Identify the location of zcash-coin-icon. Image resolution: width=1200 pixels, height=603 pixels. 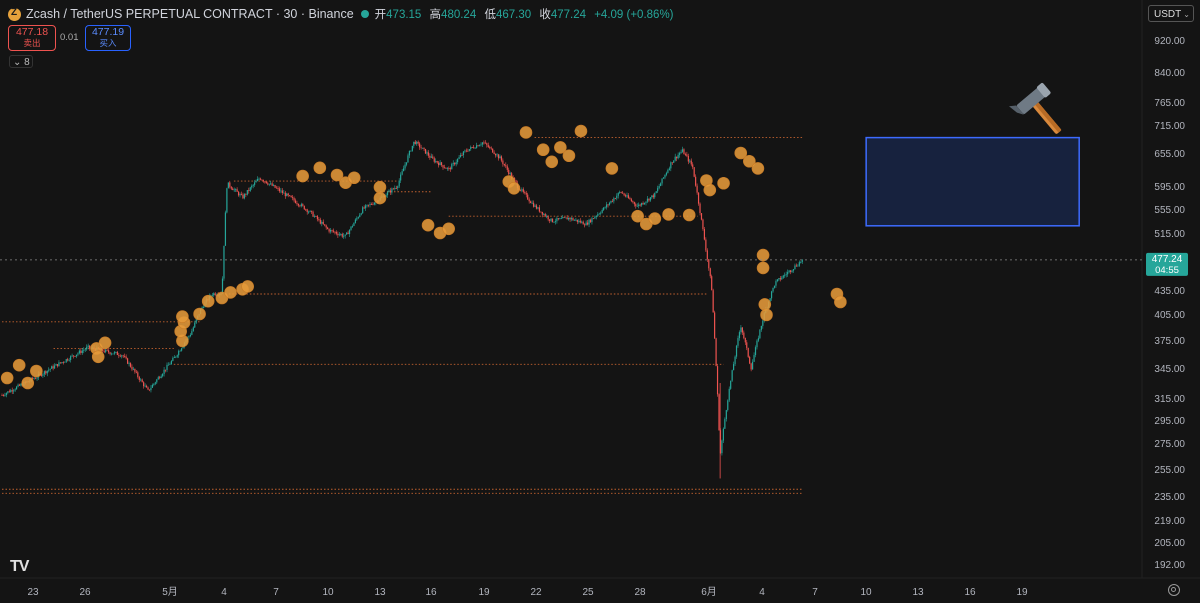
(14, 14).